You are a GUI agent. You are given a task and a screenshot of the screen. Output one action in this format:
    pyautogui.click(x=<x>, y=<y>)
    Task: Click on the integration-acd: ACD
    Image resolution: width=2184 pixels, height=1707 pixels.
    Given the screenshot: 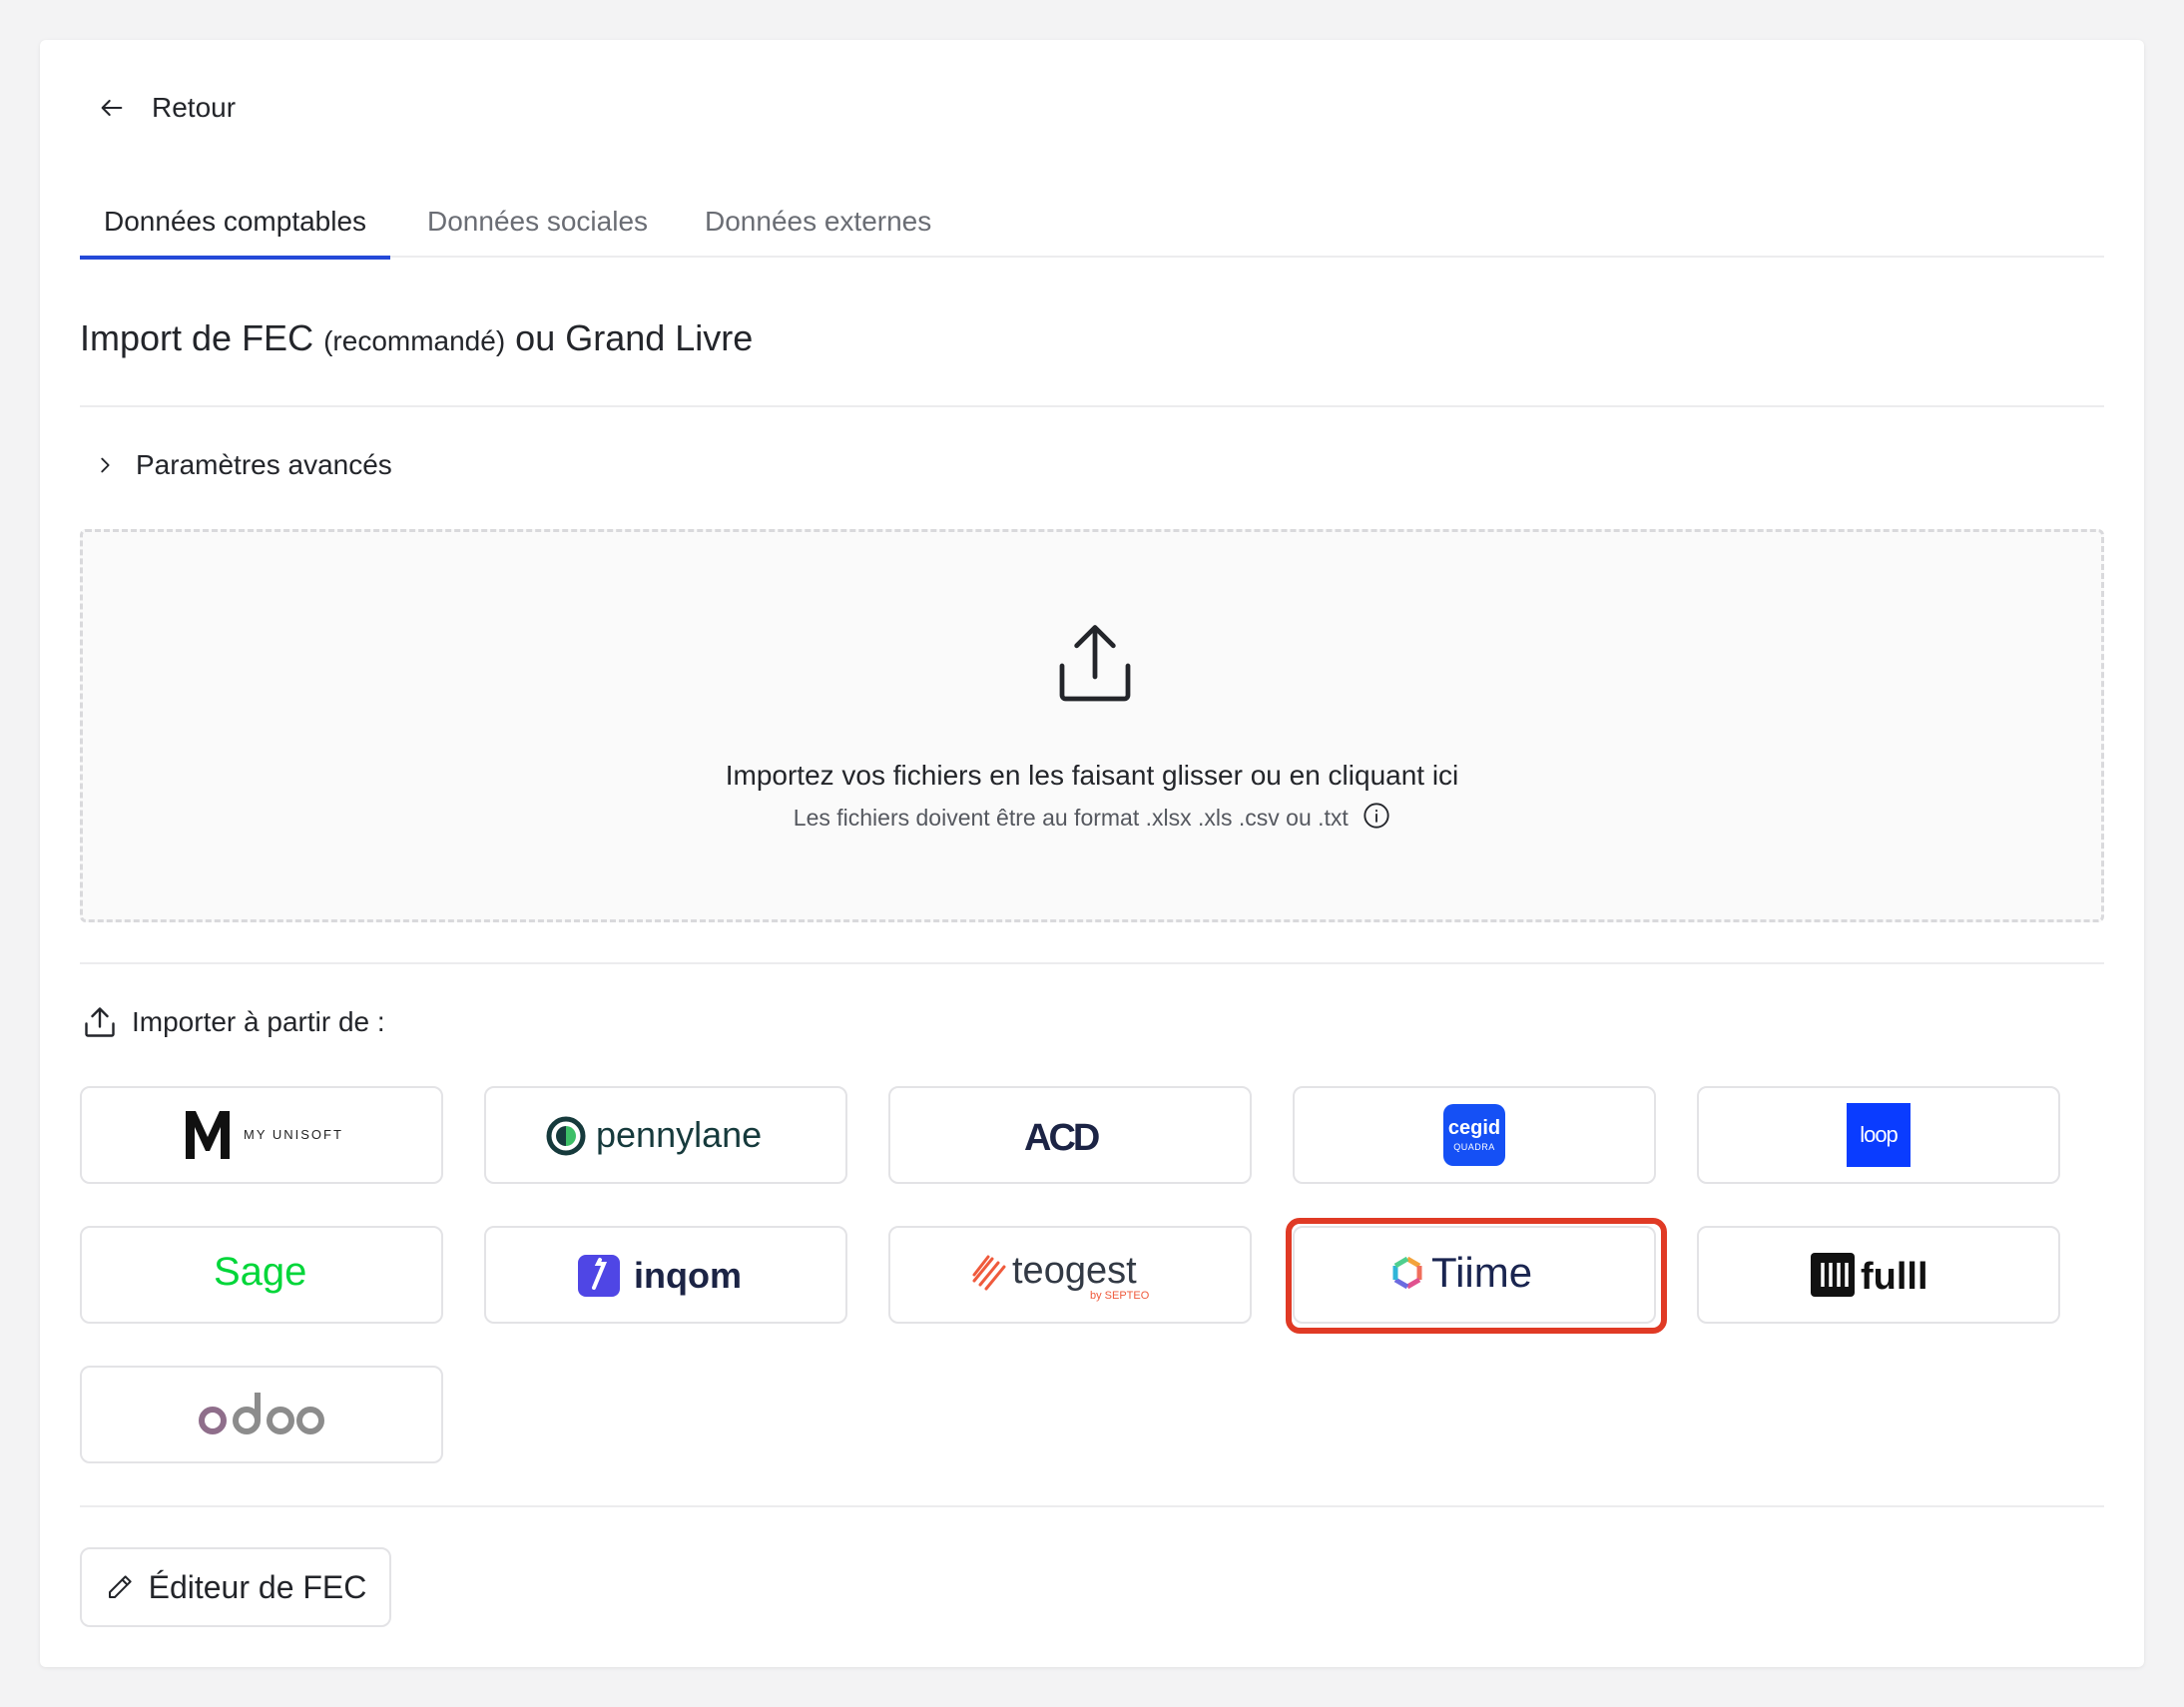 What is the action you would take?
    pyautogui.click(x=1070, y=1135)
    